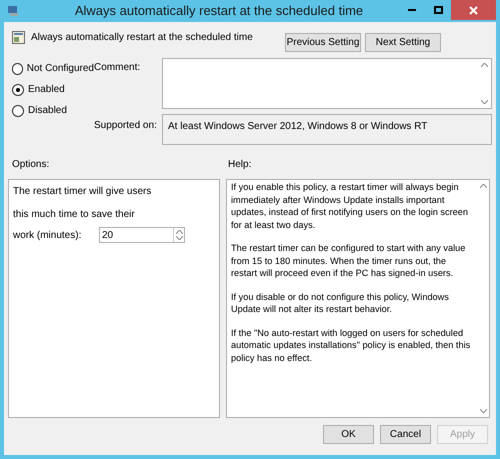 The height and width of the screenshot is (459, 500). Describe the element at coordinates (240, 164) in the screenshot. I see `help-label: Help:` at that location.